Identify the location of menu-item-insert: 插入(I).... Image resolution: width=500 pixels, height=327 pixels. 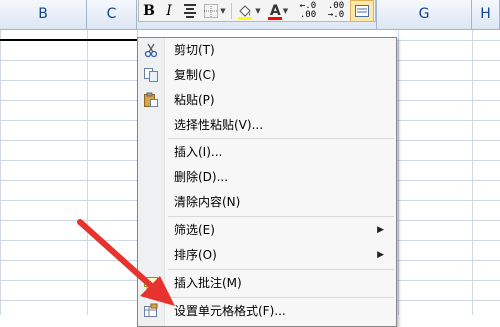
(267, 152).